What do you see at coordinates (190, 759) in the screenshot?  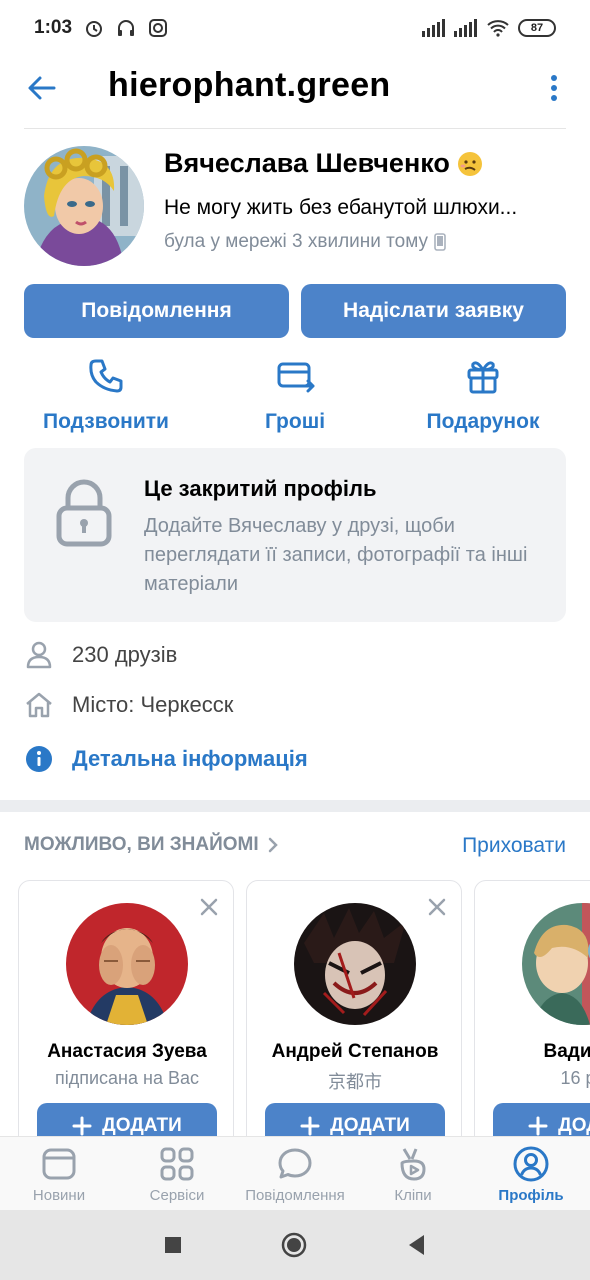 I see `details-link: Детальна інформація` at bounding box center [190, 759].